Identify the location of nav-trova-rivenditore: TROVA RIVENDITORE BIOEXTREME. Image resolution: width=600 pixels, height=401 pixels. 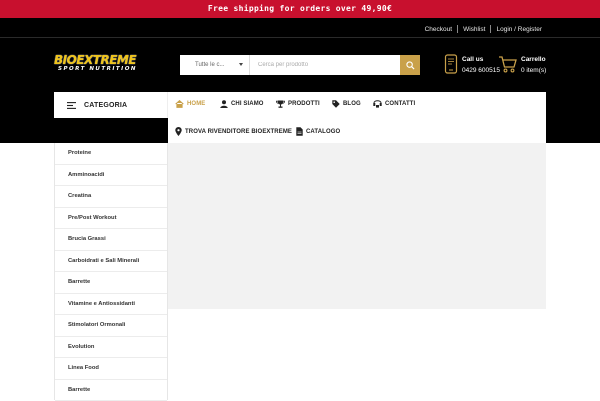
(233, 131).